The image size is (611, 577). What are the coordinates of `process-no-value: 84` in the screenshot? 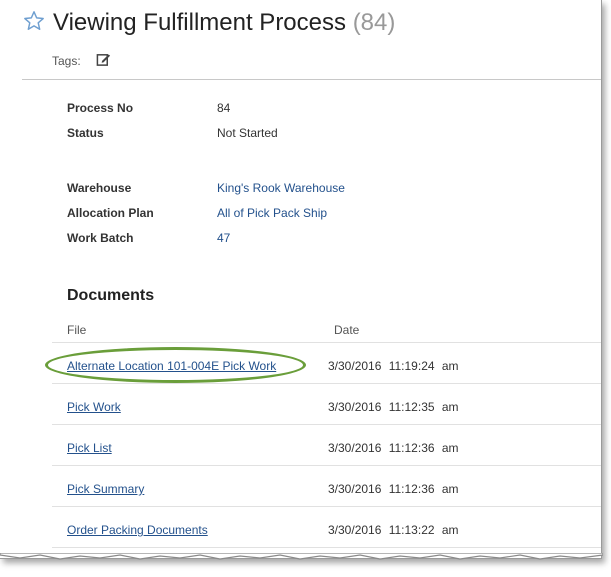 It's located at (224, 108).